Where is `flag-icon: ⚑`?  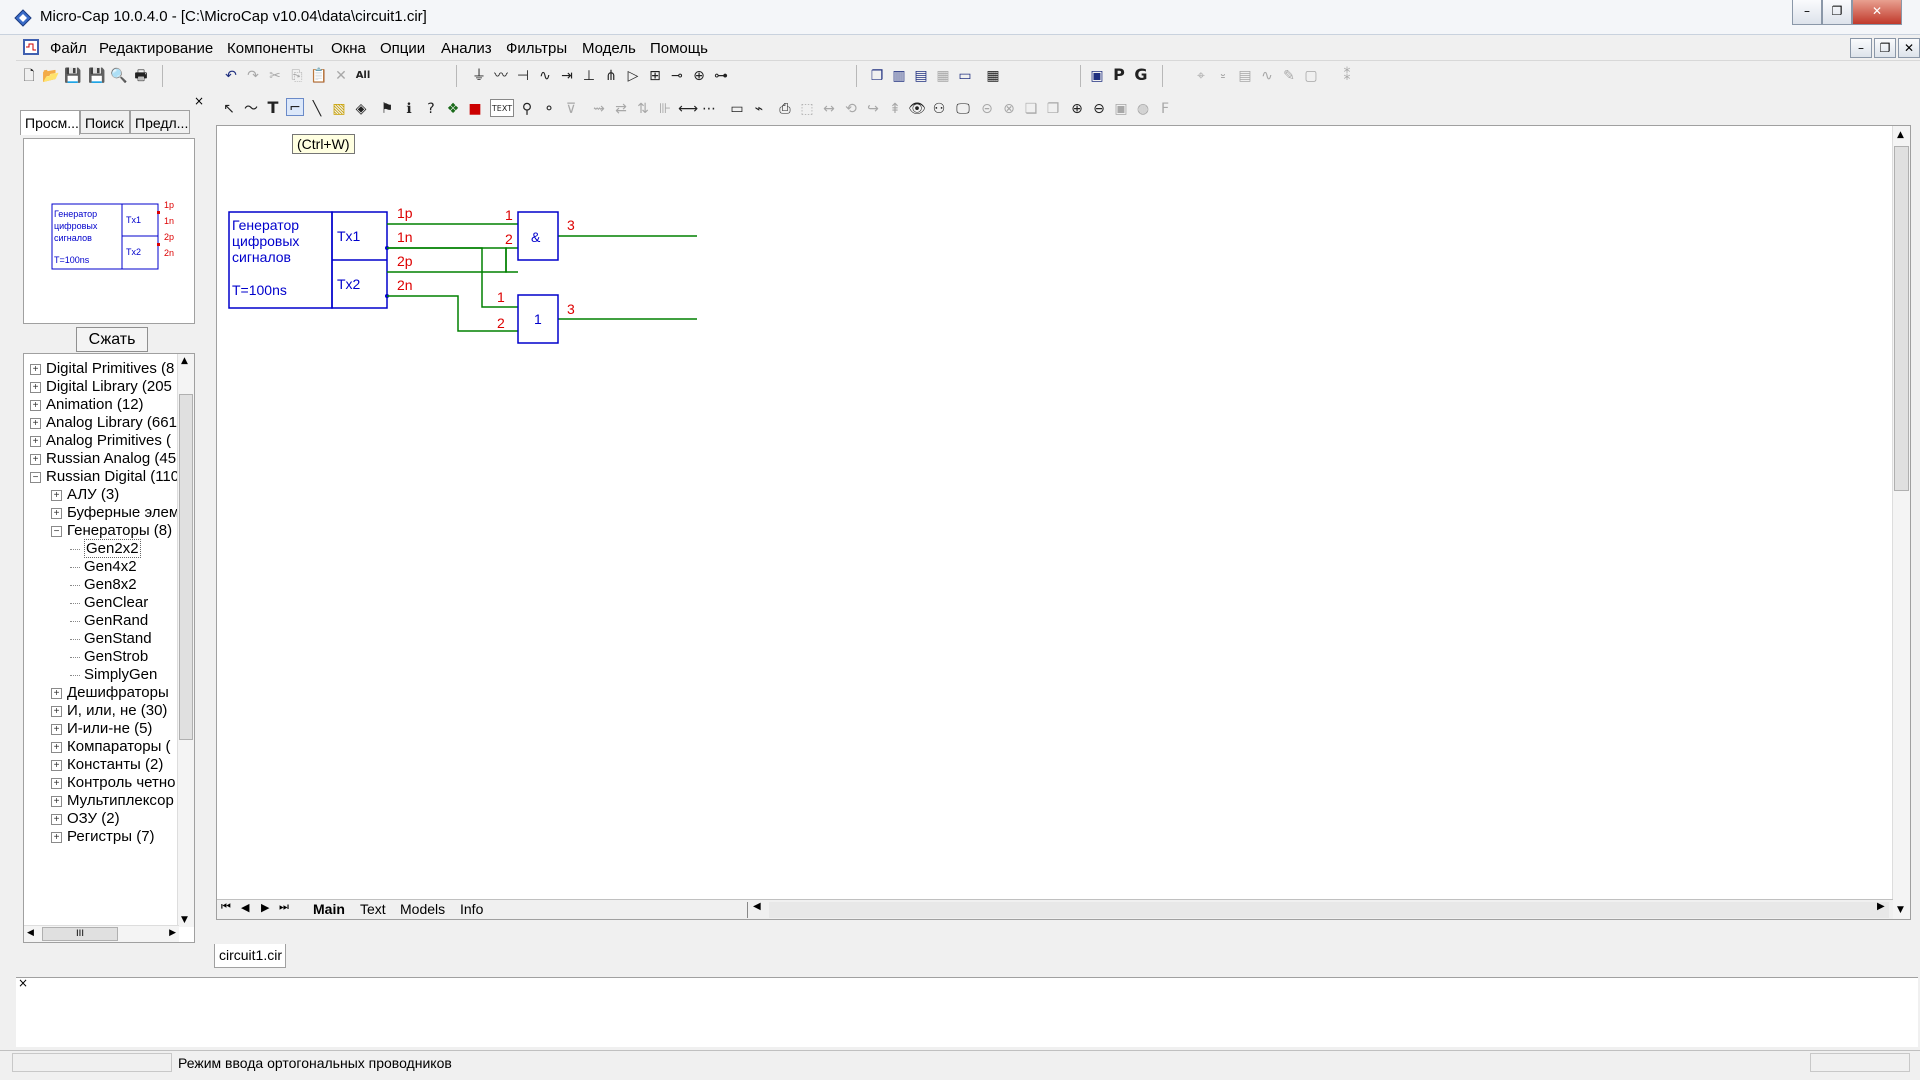 flag-icon: ⚑ is located at coordinates (387, 109).